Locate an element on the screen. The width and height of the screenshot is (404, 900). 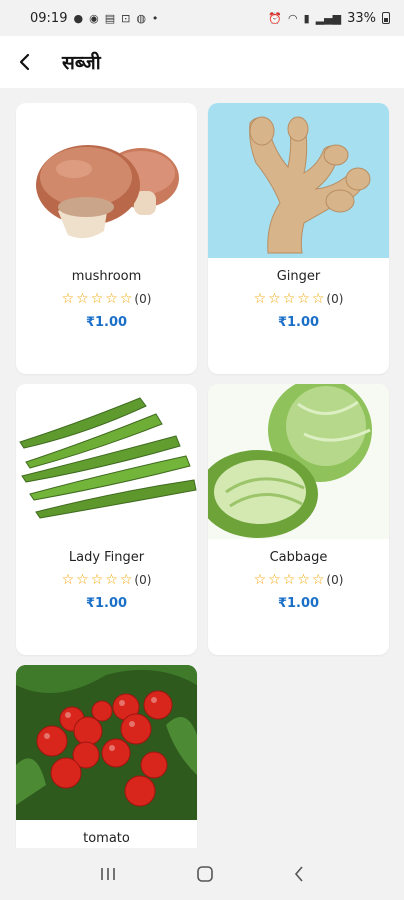
page-title: सब्जी is located at coordinates (81, 63).